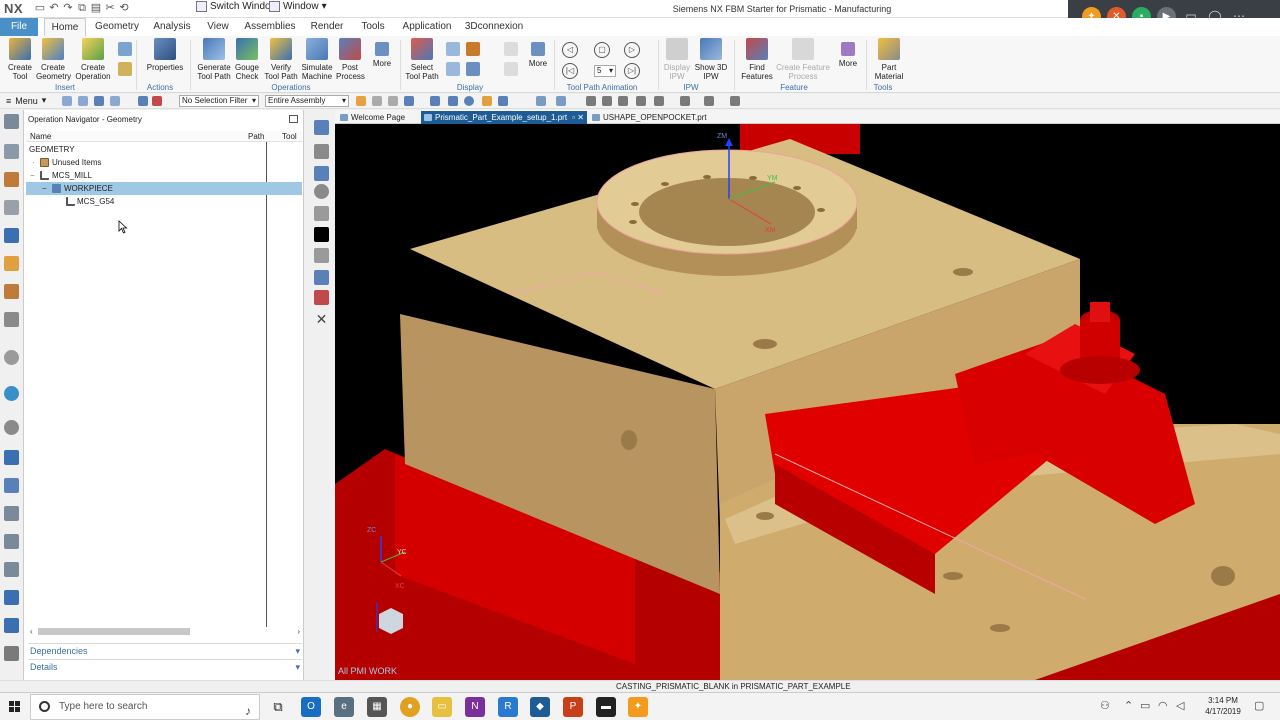  I want to click on column-tool: Tool, so click(289, 136).